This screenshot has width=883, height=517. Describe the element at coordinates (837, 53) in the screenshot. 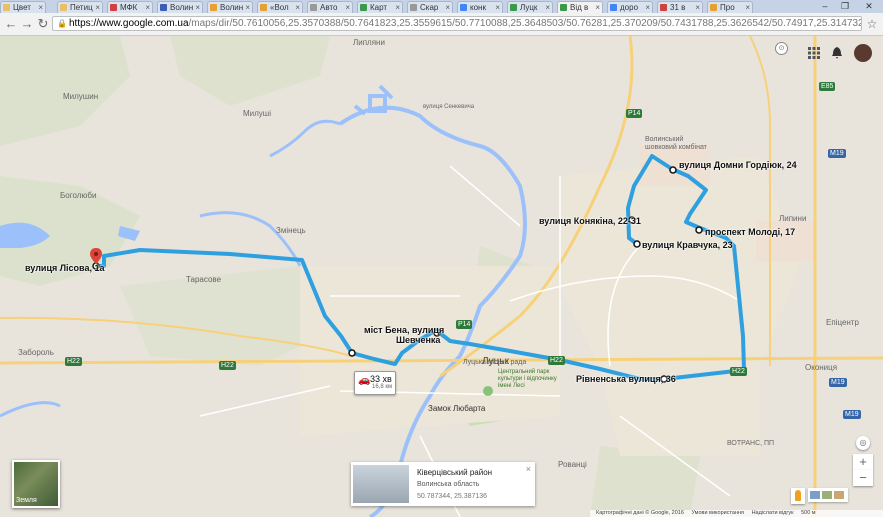

I see `notifications-bell-icon` at that location.